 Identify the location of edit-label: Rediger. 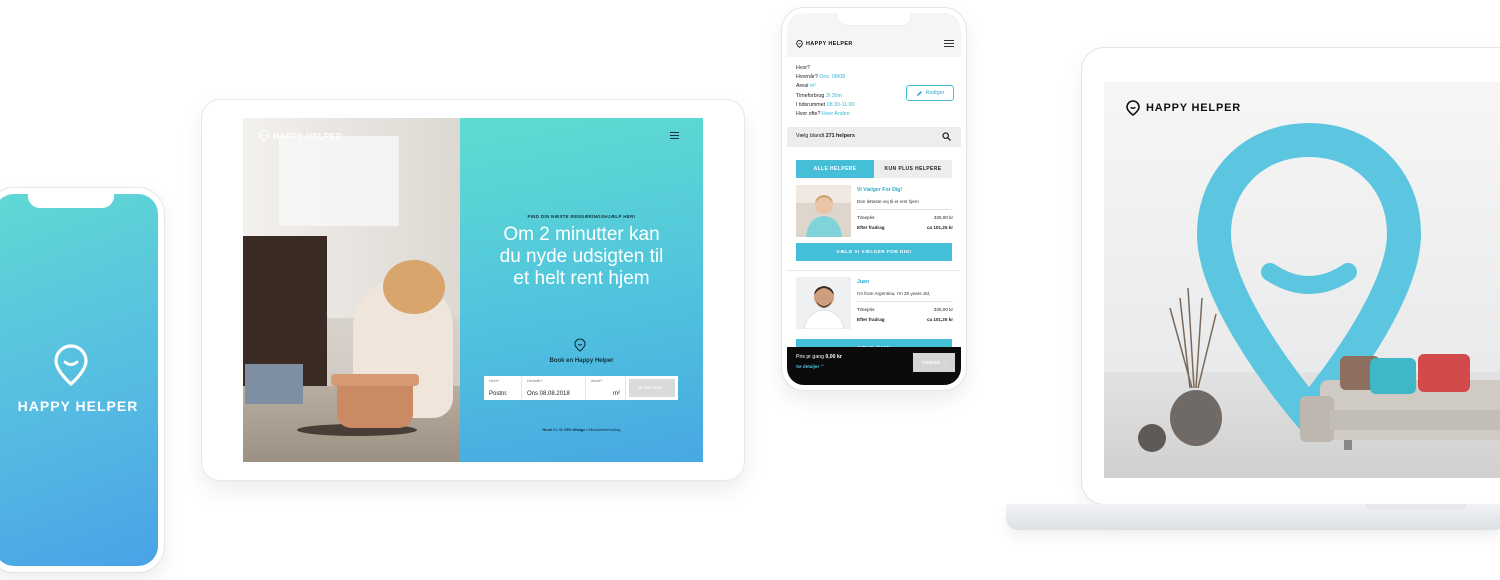
(935, 93).